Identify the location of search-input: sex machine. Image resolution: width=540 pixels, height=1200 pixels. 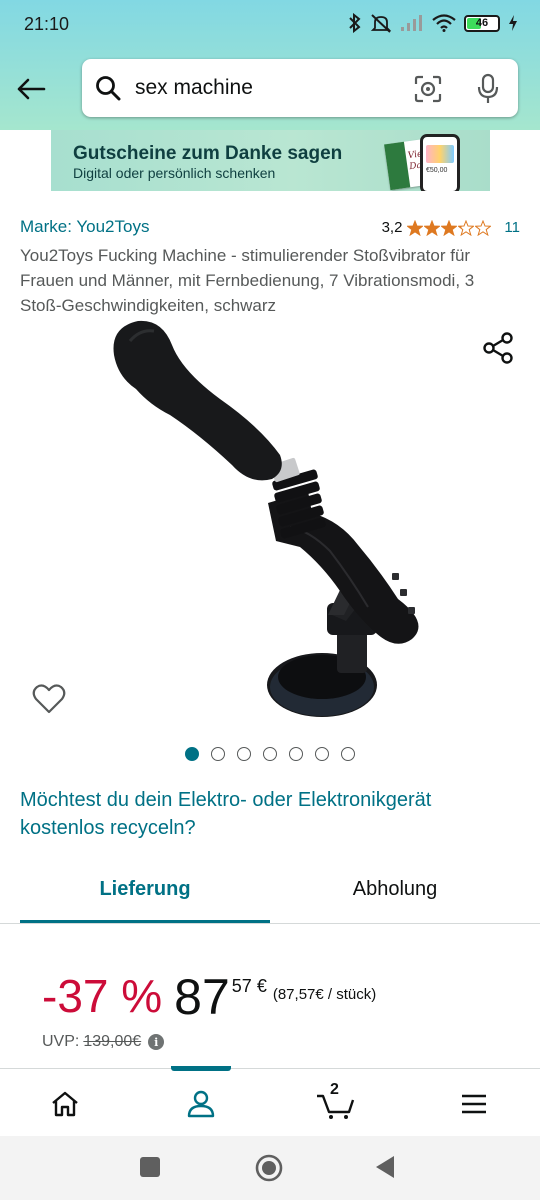
(194, 88).